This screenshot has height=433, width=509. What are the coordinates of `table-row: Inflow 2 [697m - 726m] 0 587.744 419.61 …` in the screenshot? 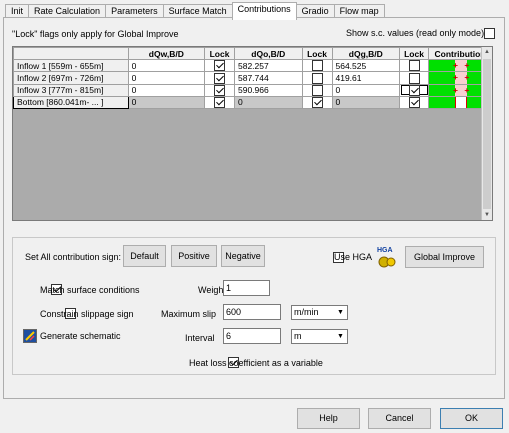 It's located at (252, 78).